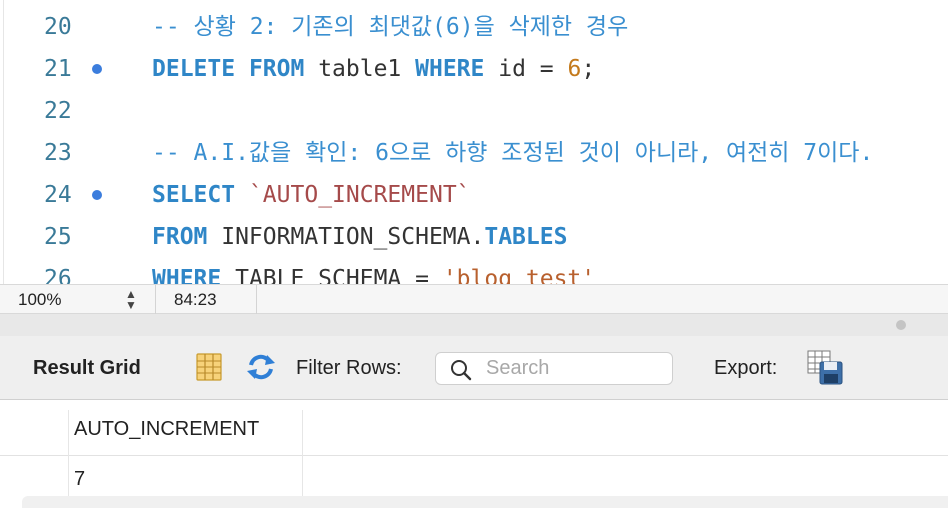  What do you see at coordinates (519, 275) in the screenshot?
I see `code-token: 'blog_test'` at bounding box center [519, 275].